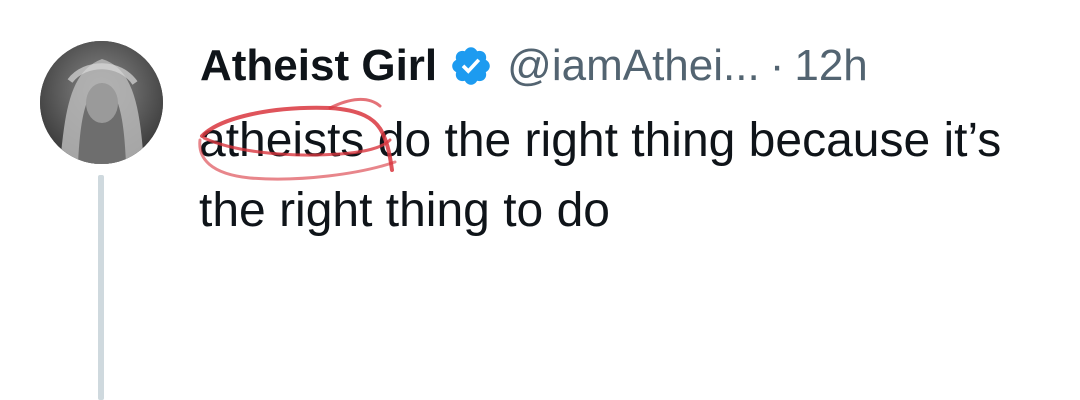 Image resolution: width=1080 pixels, height=400 pixels. I want to click on display-name: Atheist Girl, so click(318, 66).